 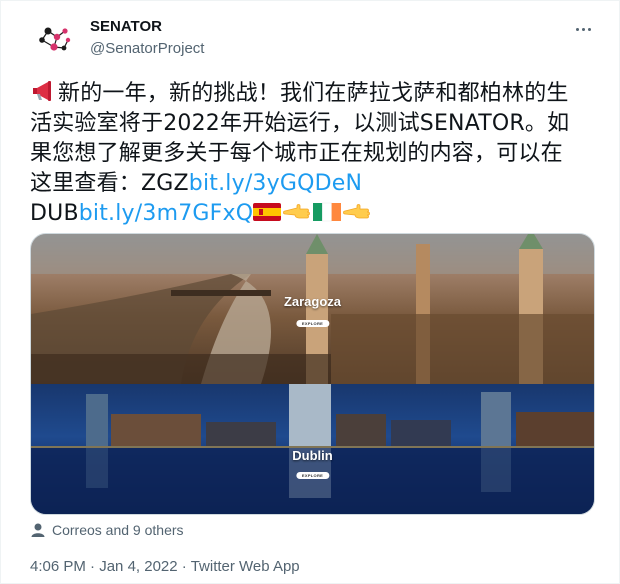 I want to click on ireland-flag-icon, so click(x=327, y=212).